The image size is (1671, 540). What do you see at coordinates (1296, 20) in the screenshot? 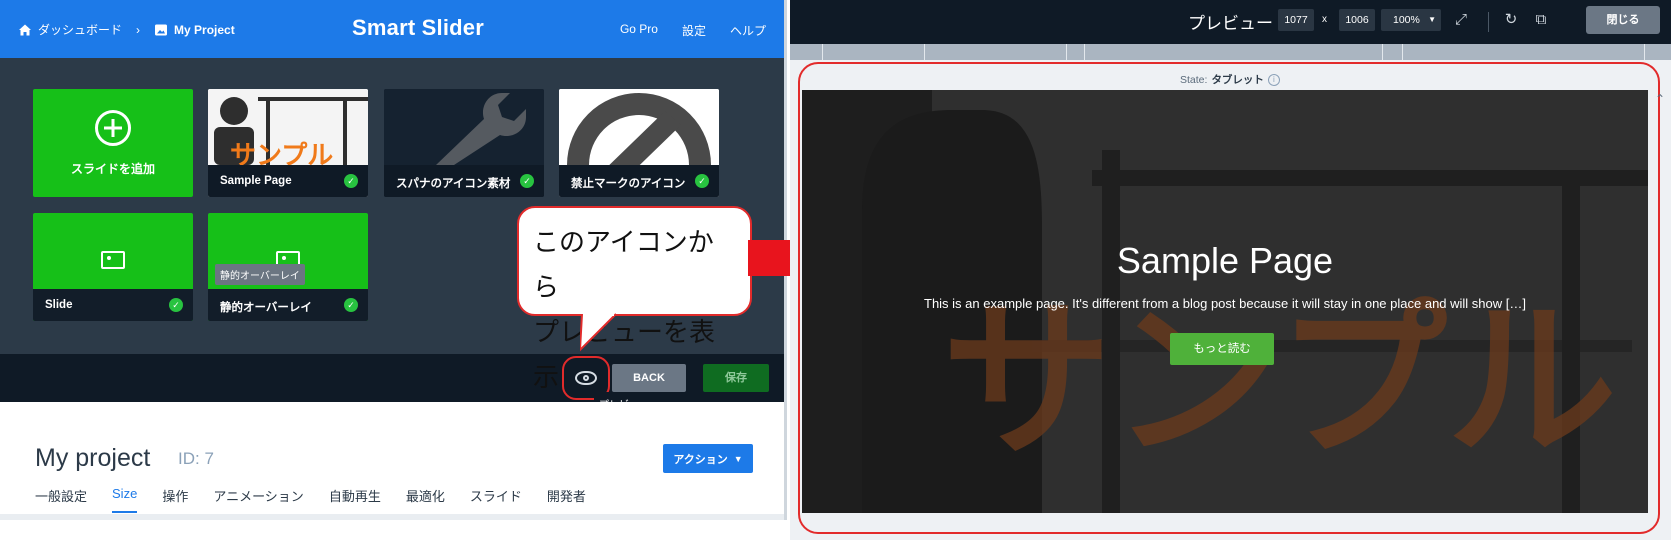
I see `width-input: 1077` at bounding box center [1296, 20].